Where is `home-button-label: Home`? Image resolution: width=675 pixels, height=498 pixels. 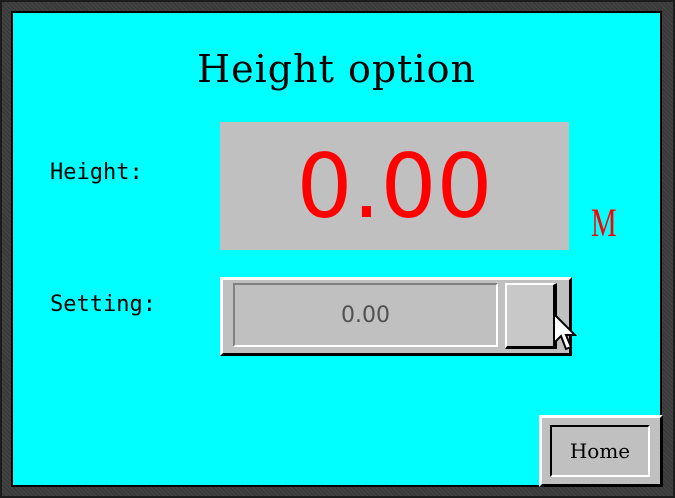
home-button-label: Home is located at coordinates (600, 451).